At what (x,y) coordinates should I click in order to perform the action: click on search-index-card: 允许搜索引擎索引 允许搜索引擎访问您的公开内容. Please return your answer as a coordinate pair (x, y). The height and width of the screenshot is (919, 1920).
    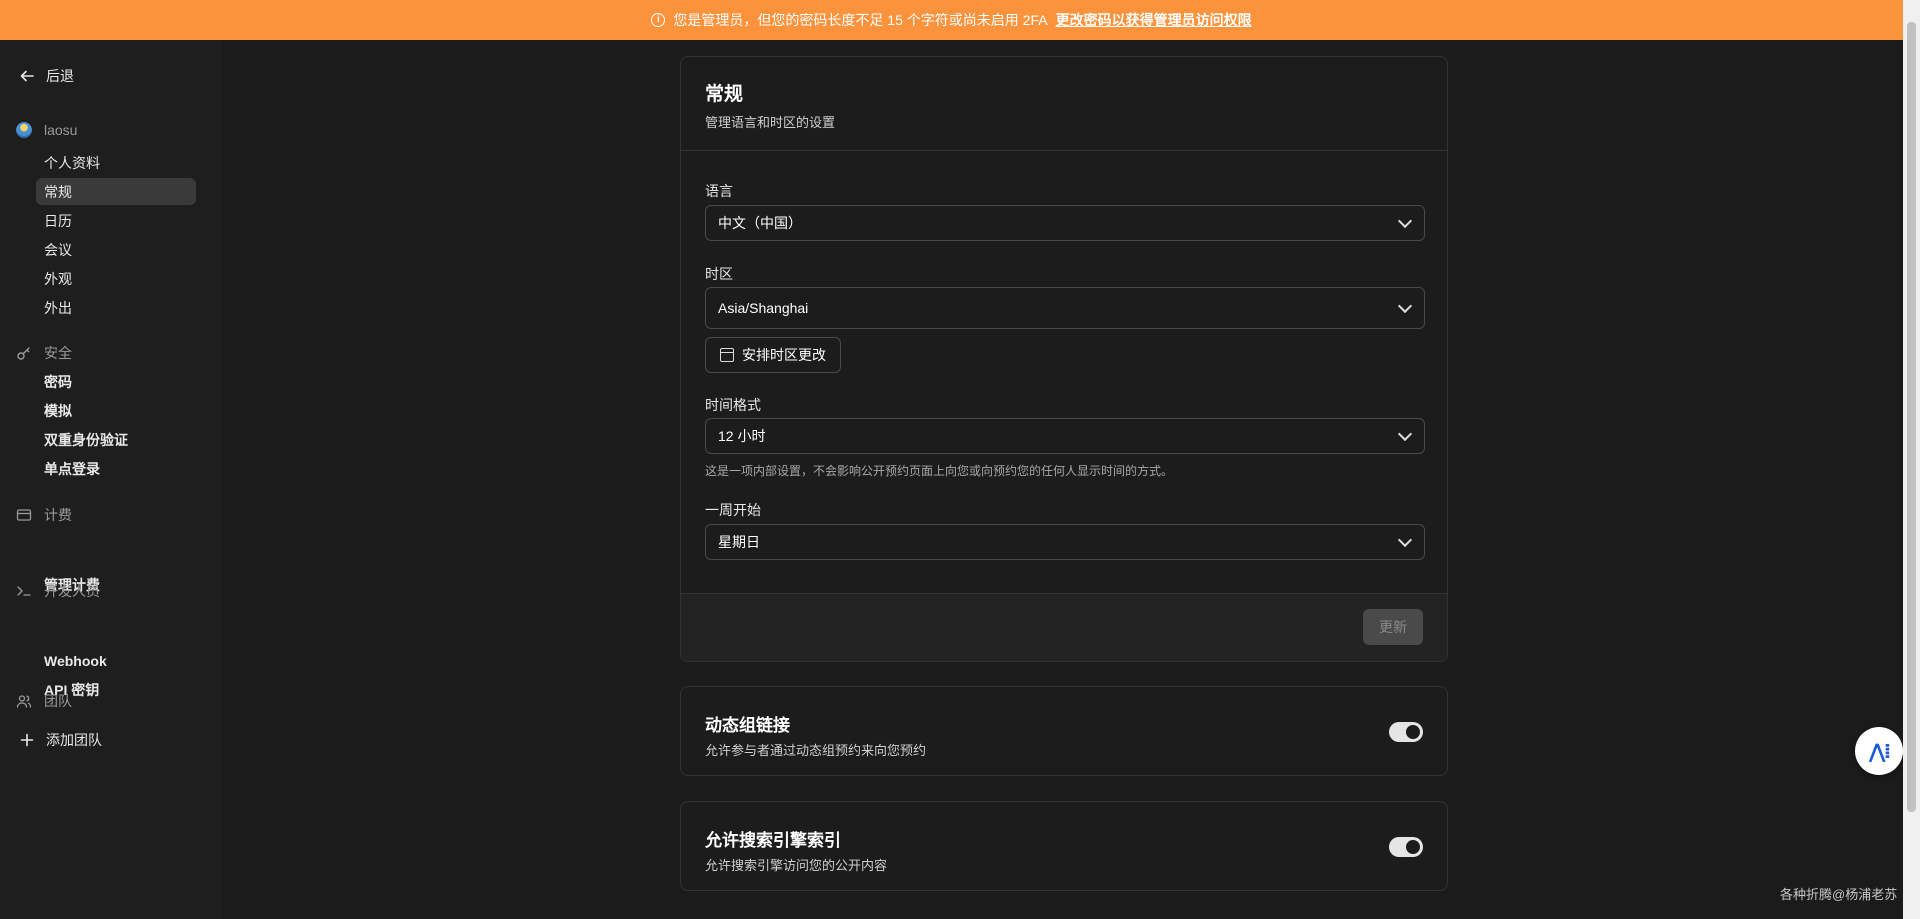
    Looking at the image, I should click on (1064, 846).